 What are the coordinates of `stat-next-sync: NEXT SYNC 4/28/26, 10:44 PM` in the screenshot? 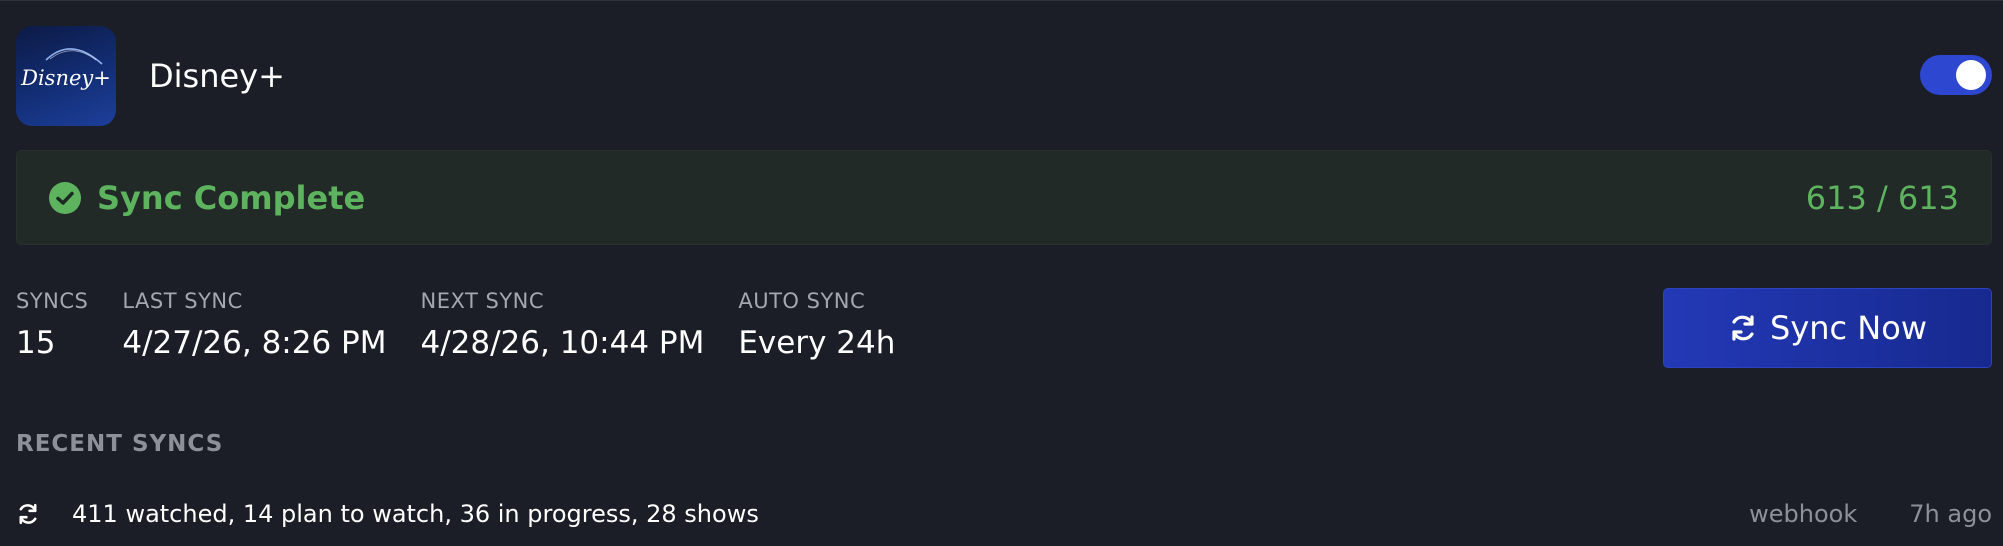 It's located at (563, 325).